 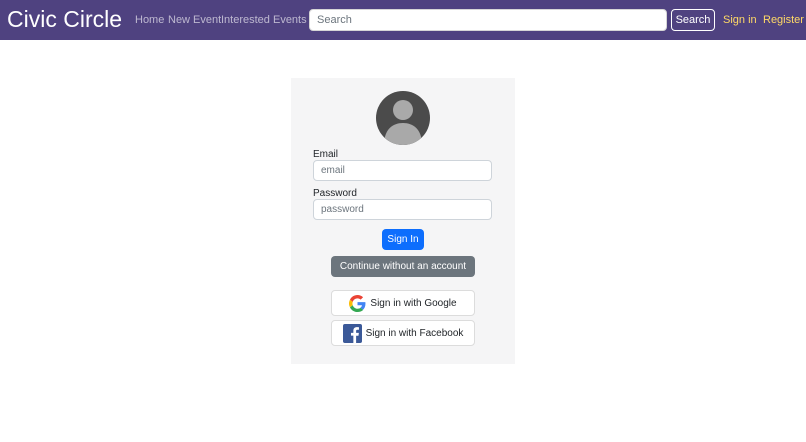 What do you see at coordinates (413, 303) in the screenshot?
I see `google-button-label: Sign in with Google` at bounding box center [413, 303].